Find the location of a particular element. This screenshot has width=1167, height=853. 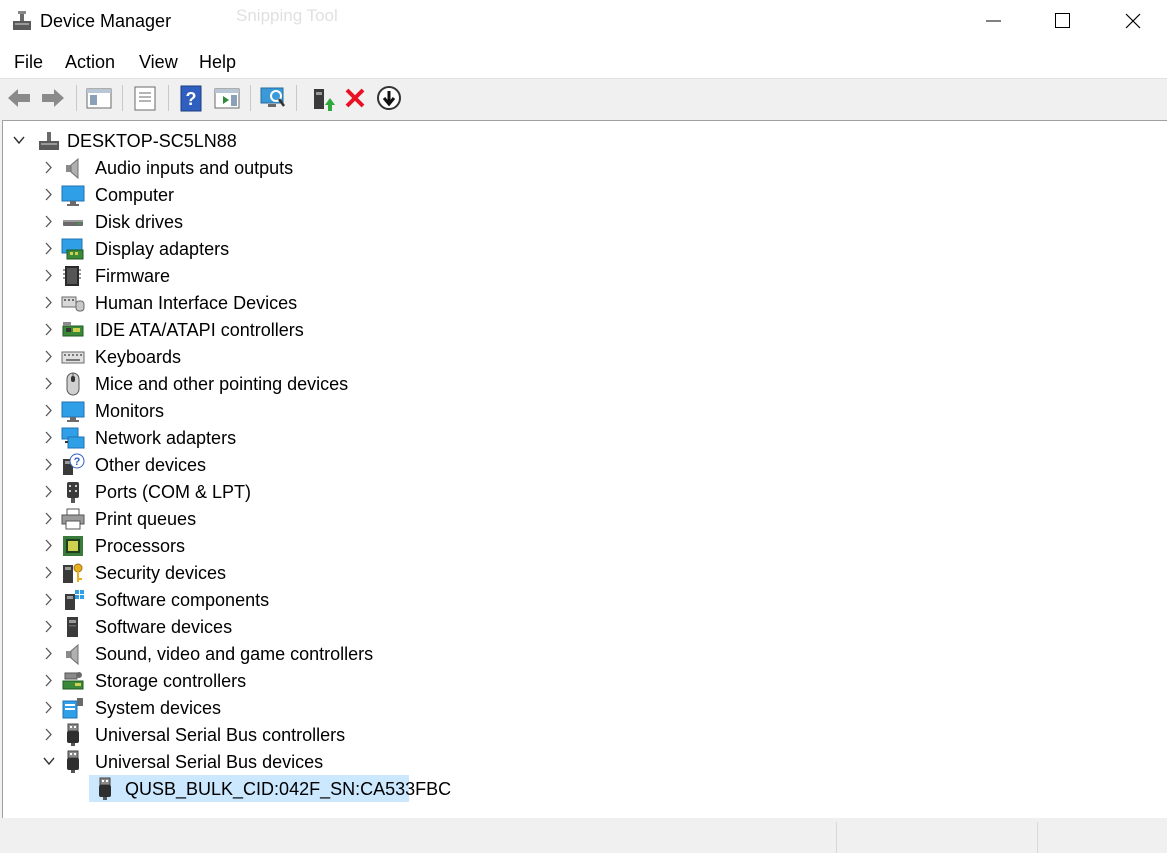

keyboard-icon is located at coordinates (73, 357).